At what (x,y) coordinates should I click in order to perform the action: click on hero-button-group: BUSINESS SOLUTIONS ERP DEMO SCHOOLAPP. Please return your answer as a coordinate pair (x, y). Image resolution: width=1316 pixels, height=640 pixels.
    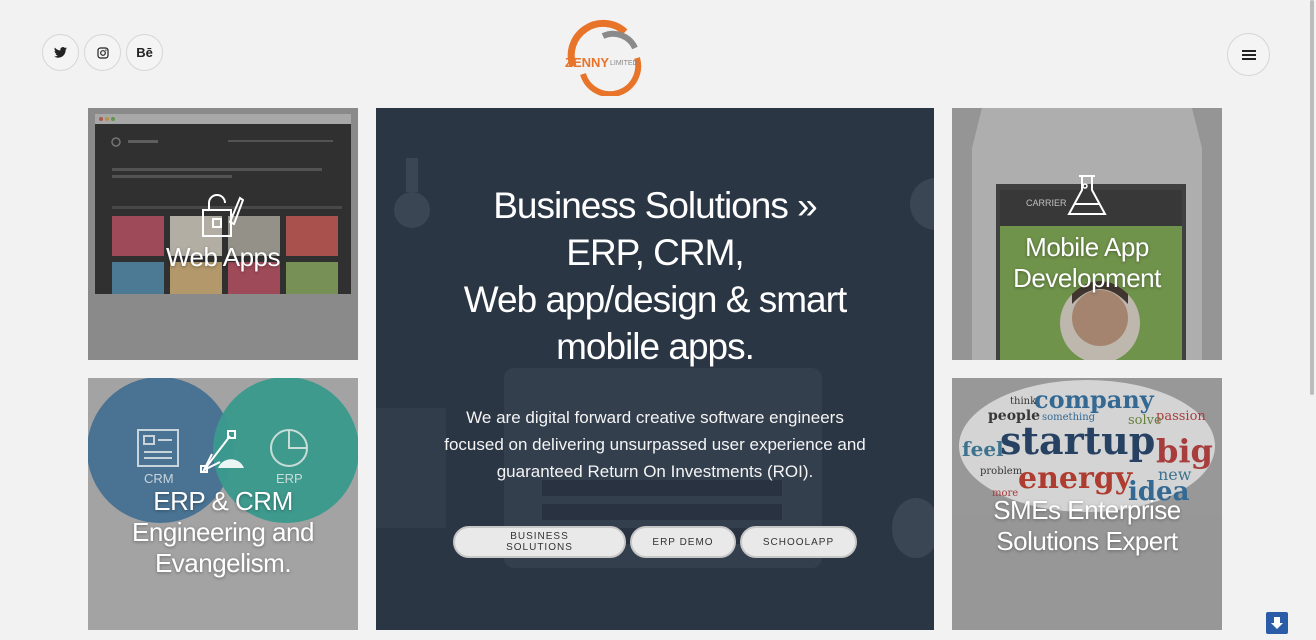
    Looking at the image, I should click on (655, 542).